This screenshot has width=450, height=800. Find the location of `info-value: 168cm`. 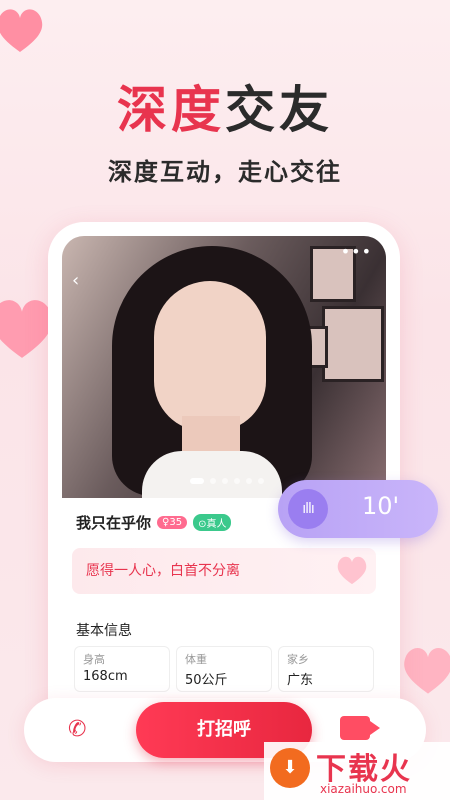

info-value: 168cm is located at coordinates (105, 676).